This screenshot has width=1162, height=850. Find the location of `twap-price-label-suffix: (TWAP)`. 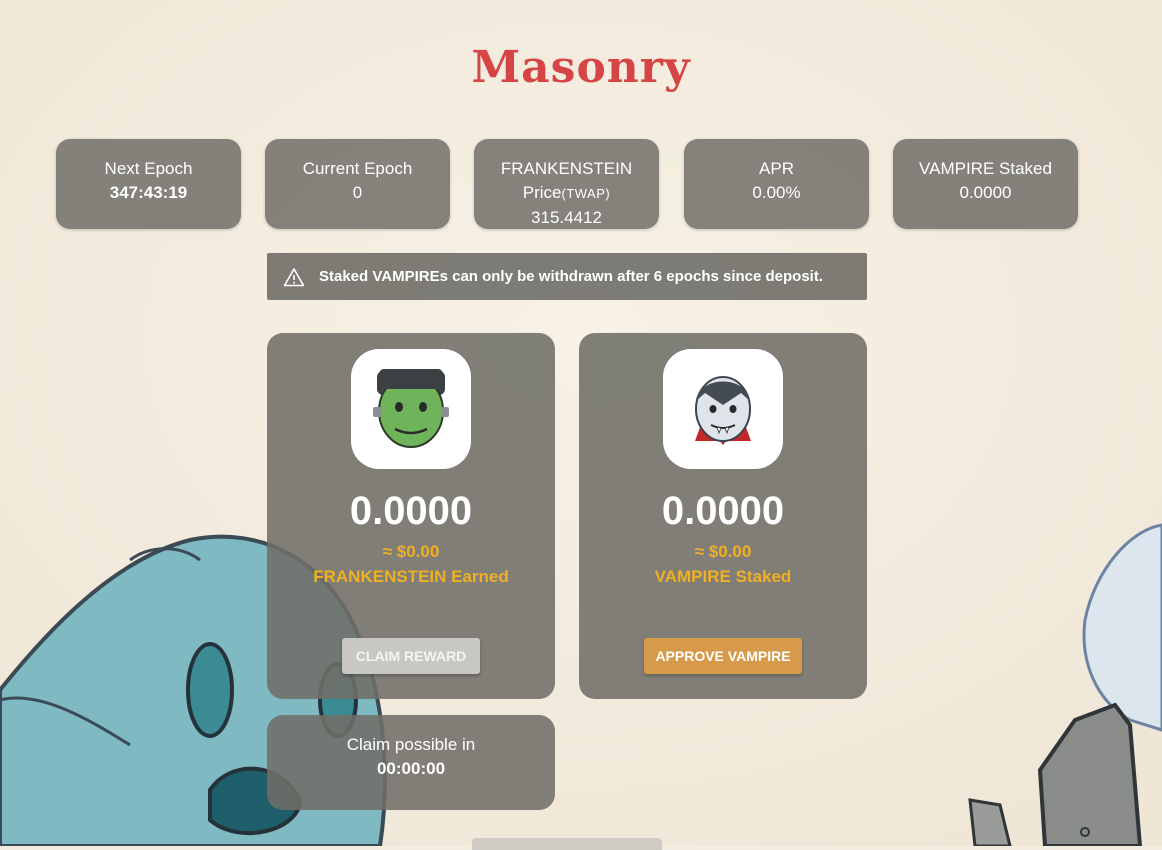

twap-price-label-suffix: (TWAP) is located at coordinates (586, 193).